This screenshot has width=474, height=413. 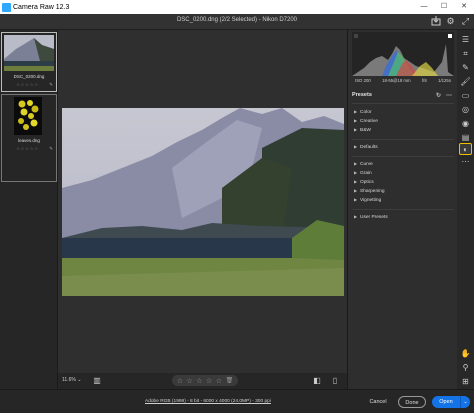 What do you see at coordinates (97, 381) in the screenshot?
I see `filmstrip-toggle-icon: ▥` at bounding box center [97, 381].